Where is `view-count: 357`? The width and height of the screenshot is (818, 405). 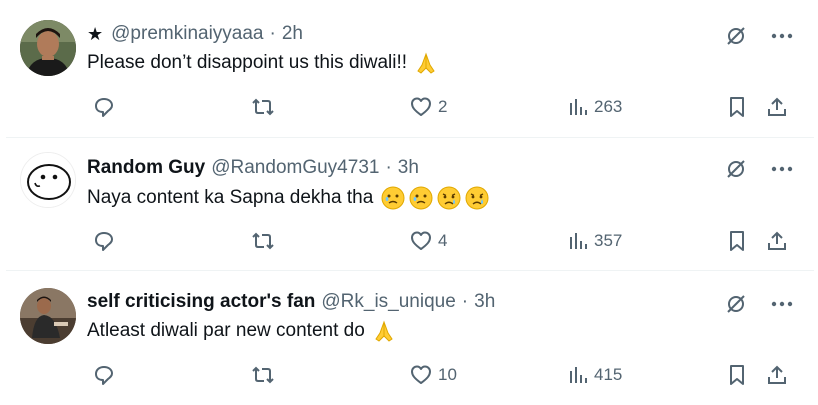
view-count: 357 is located at coordinates (608, 240).